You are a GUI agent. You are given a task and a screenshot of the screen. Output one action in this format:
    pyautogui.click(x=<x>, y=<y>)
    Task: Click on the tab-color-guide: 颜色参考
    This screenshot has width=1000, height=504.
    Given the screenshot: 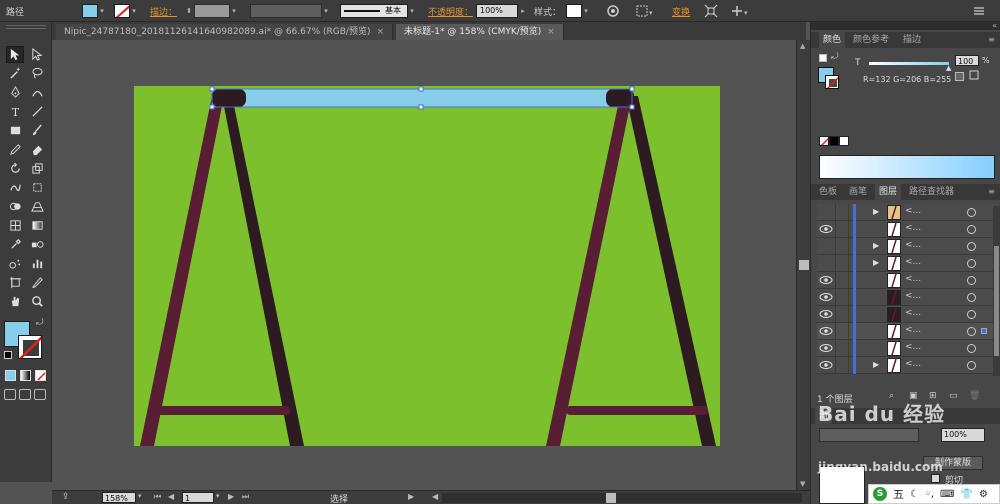 What is the action you would take?
    pyautogui.click(x=871, y=40)
    